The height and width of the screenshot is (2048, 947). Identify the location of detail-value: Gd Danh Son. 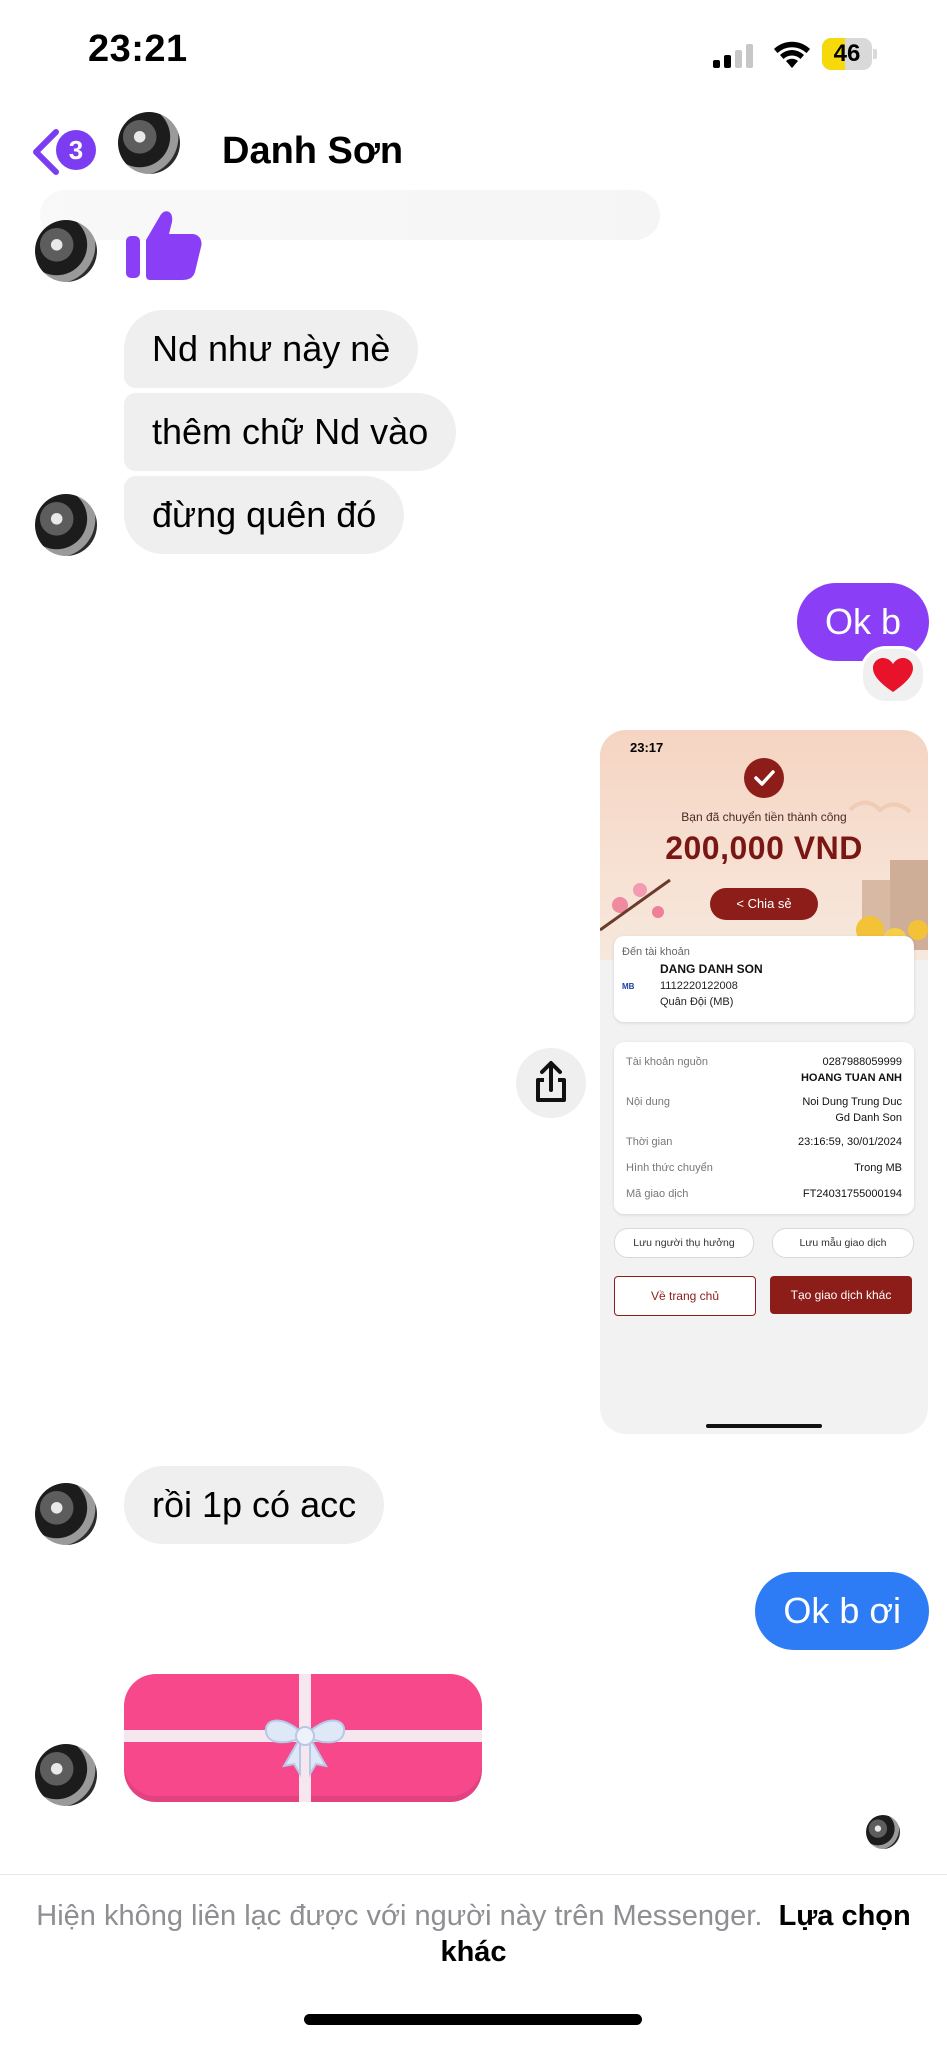
(868, 1118).